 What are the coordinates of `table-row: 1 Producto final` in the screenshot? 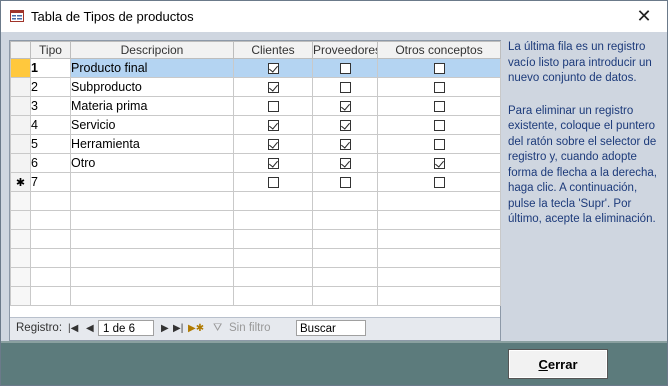 It's located at (255, 68).